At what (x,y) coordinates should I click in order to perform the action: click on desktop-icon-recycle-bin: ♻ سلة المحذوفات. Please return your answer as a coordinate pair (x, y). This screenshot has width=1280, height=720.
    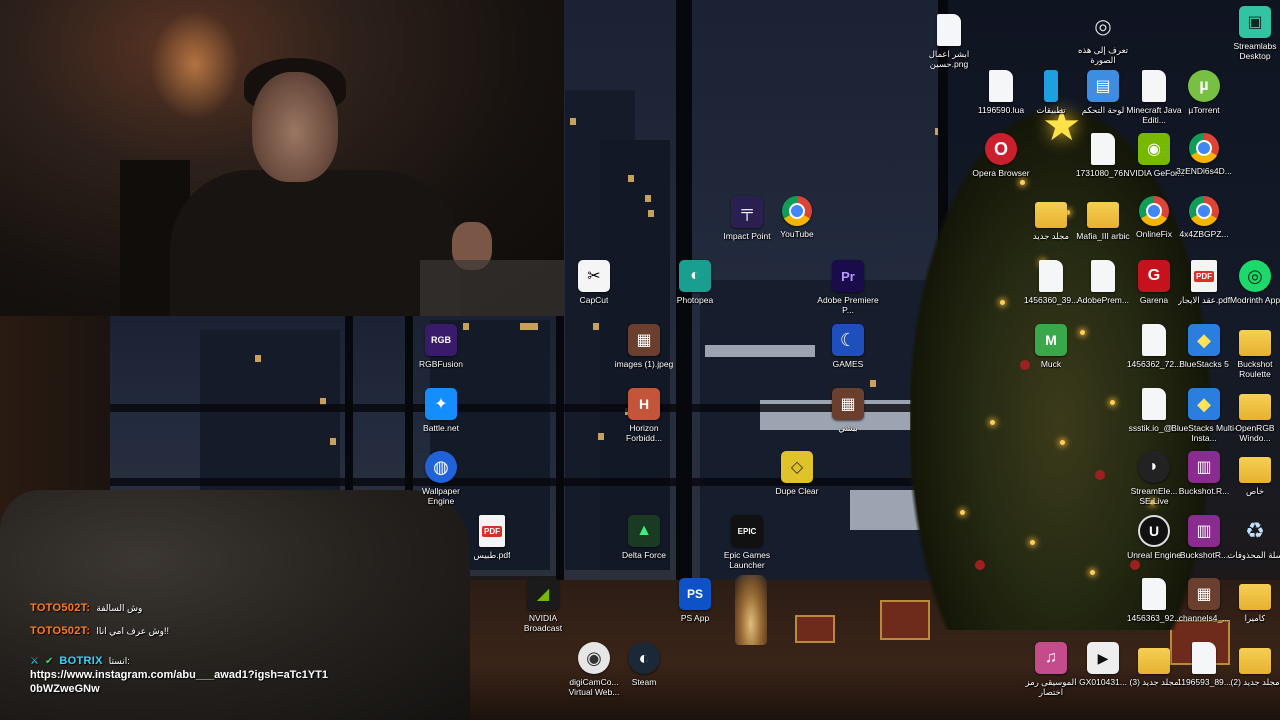
    Looking at the image, I should click on (1251, 537).